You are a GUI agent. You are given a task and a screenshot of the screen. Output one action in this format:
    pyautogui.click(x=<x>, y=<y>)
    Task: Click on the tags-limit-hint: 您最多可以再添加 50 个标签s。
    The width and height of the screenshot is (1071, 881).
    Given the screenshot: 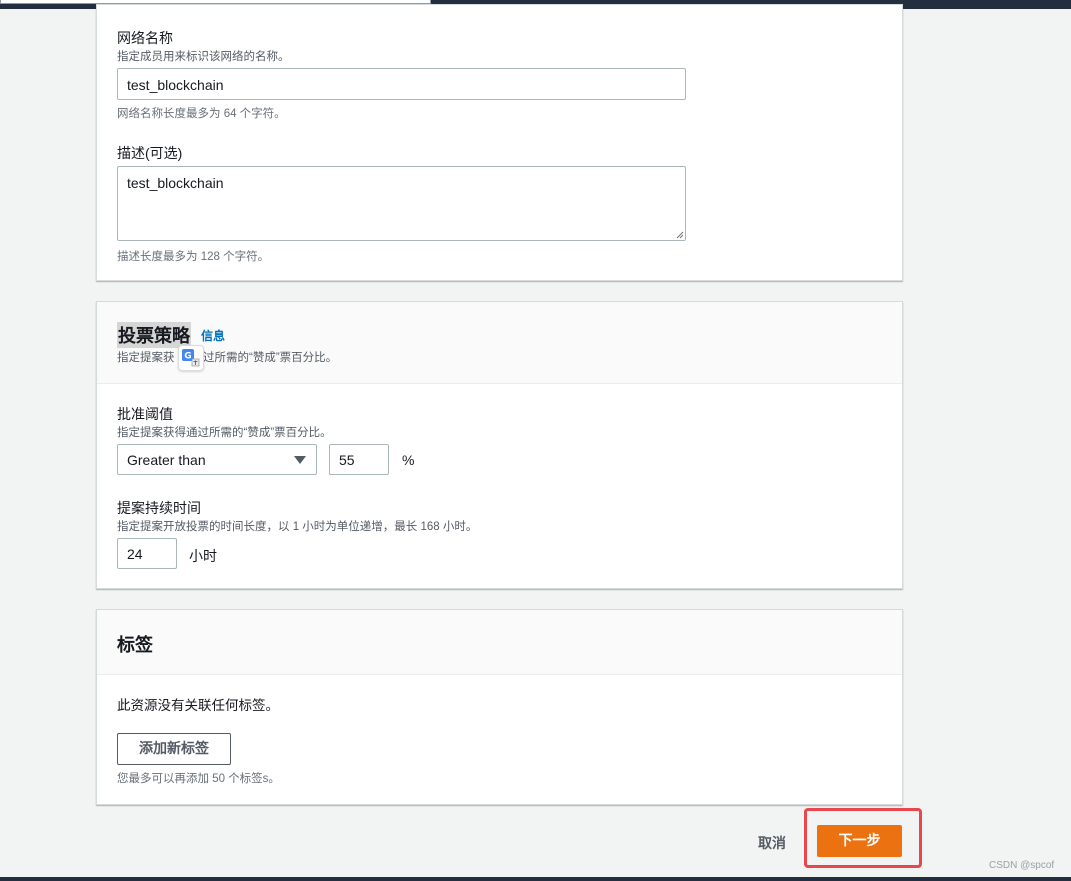 What is the action you would take?
    pyautogui.click(x=198, y=779)
    